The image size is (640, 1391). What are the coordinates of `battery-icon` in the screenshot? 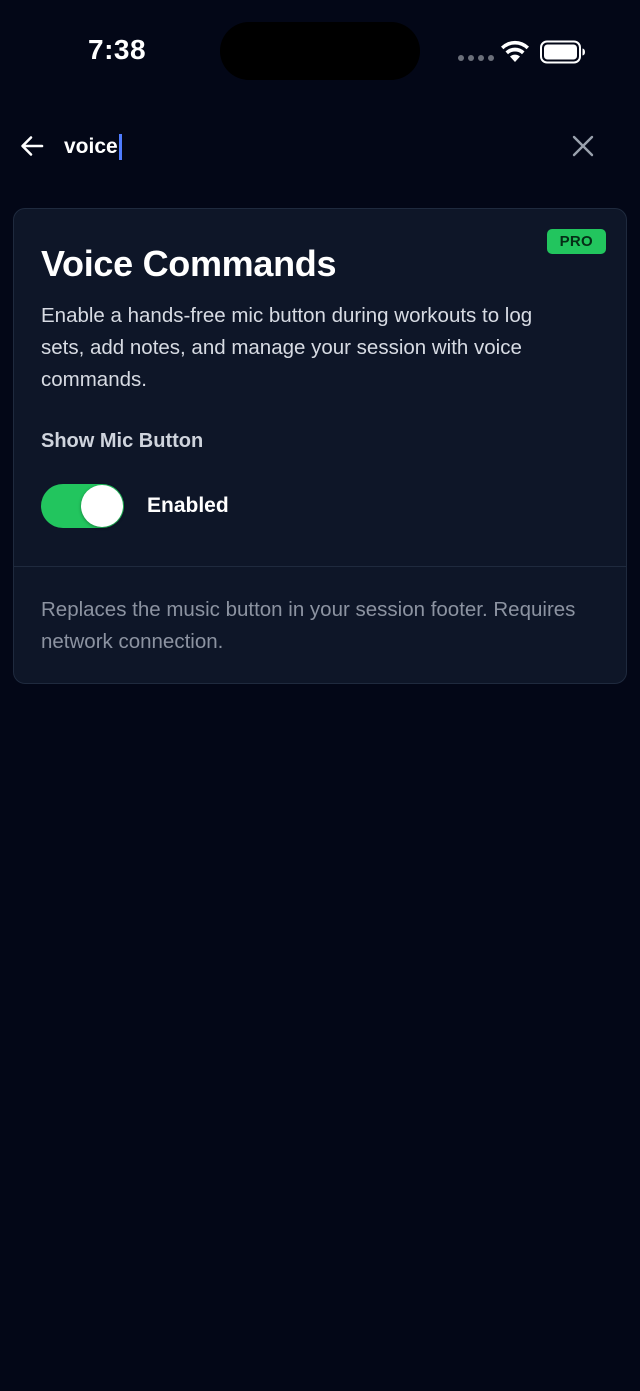 It's located at (562, 52).